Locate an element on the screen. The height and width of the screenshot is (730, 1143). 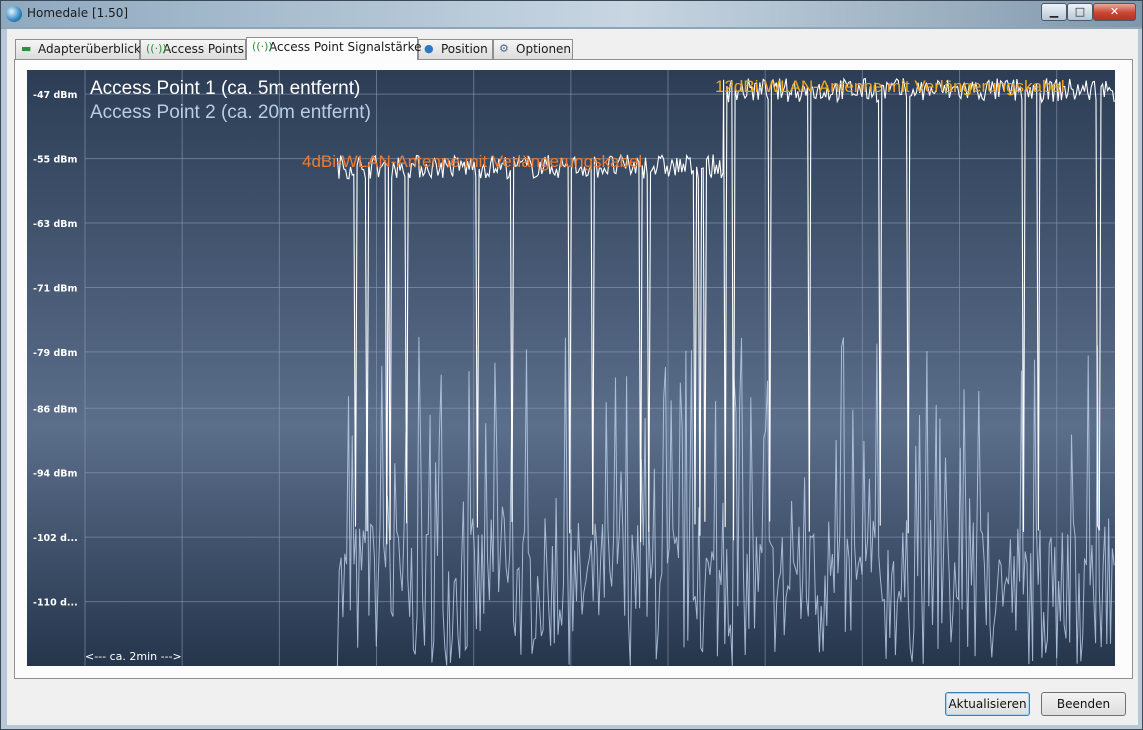
location-pin-icon: ● is located at coordinates (429, 48).